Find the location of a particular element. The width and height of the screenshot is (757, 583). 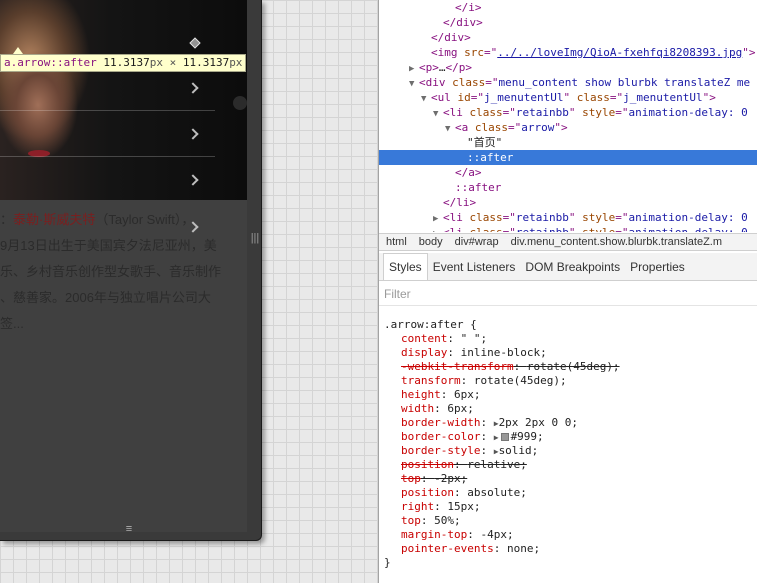

css-property-value: relative; is located at coordinates (497, 464).